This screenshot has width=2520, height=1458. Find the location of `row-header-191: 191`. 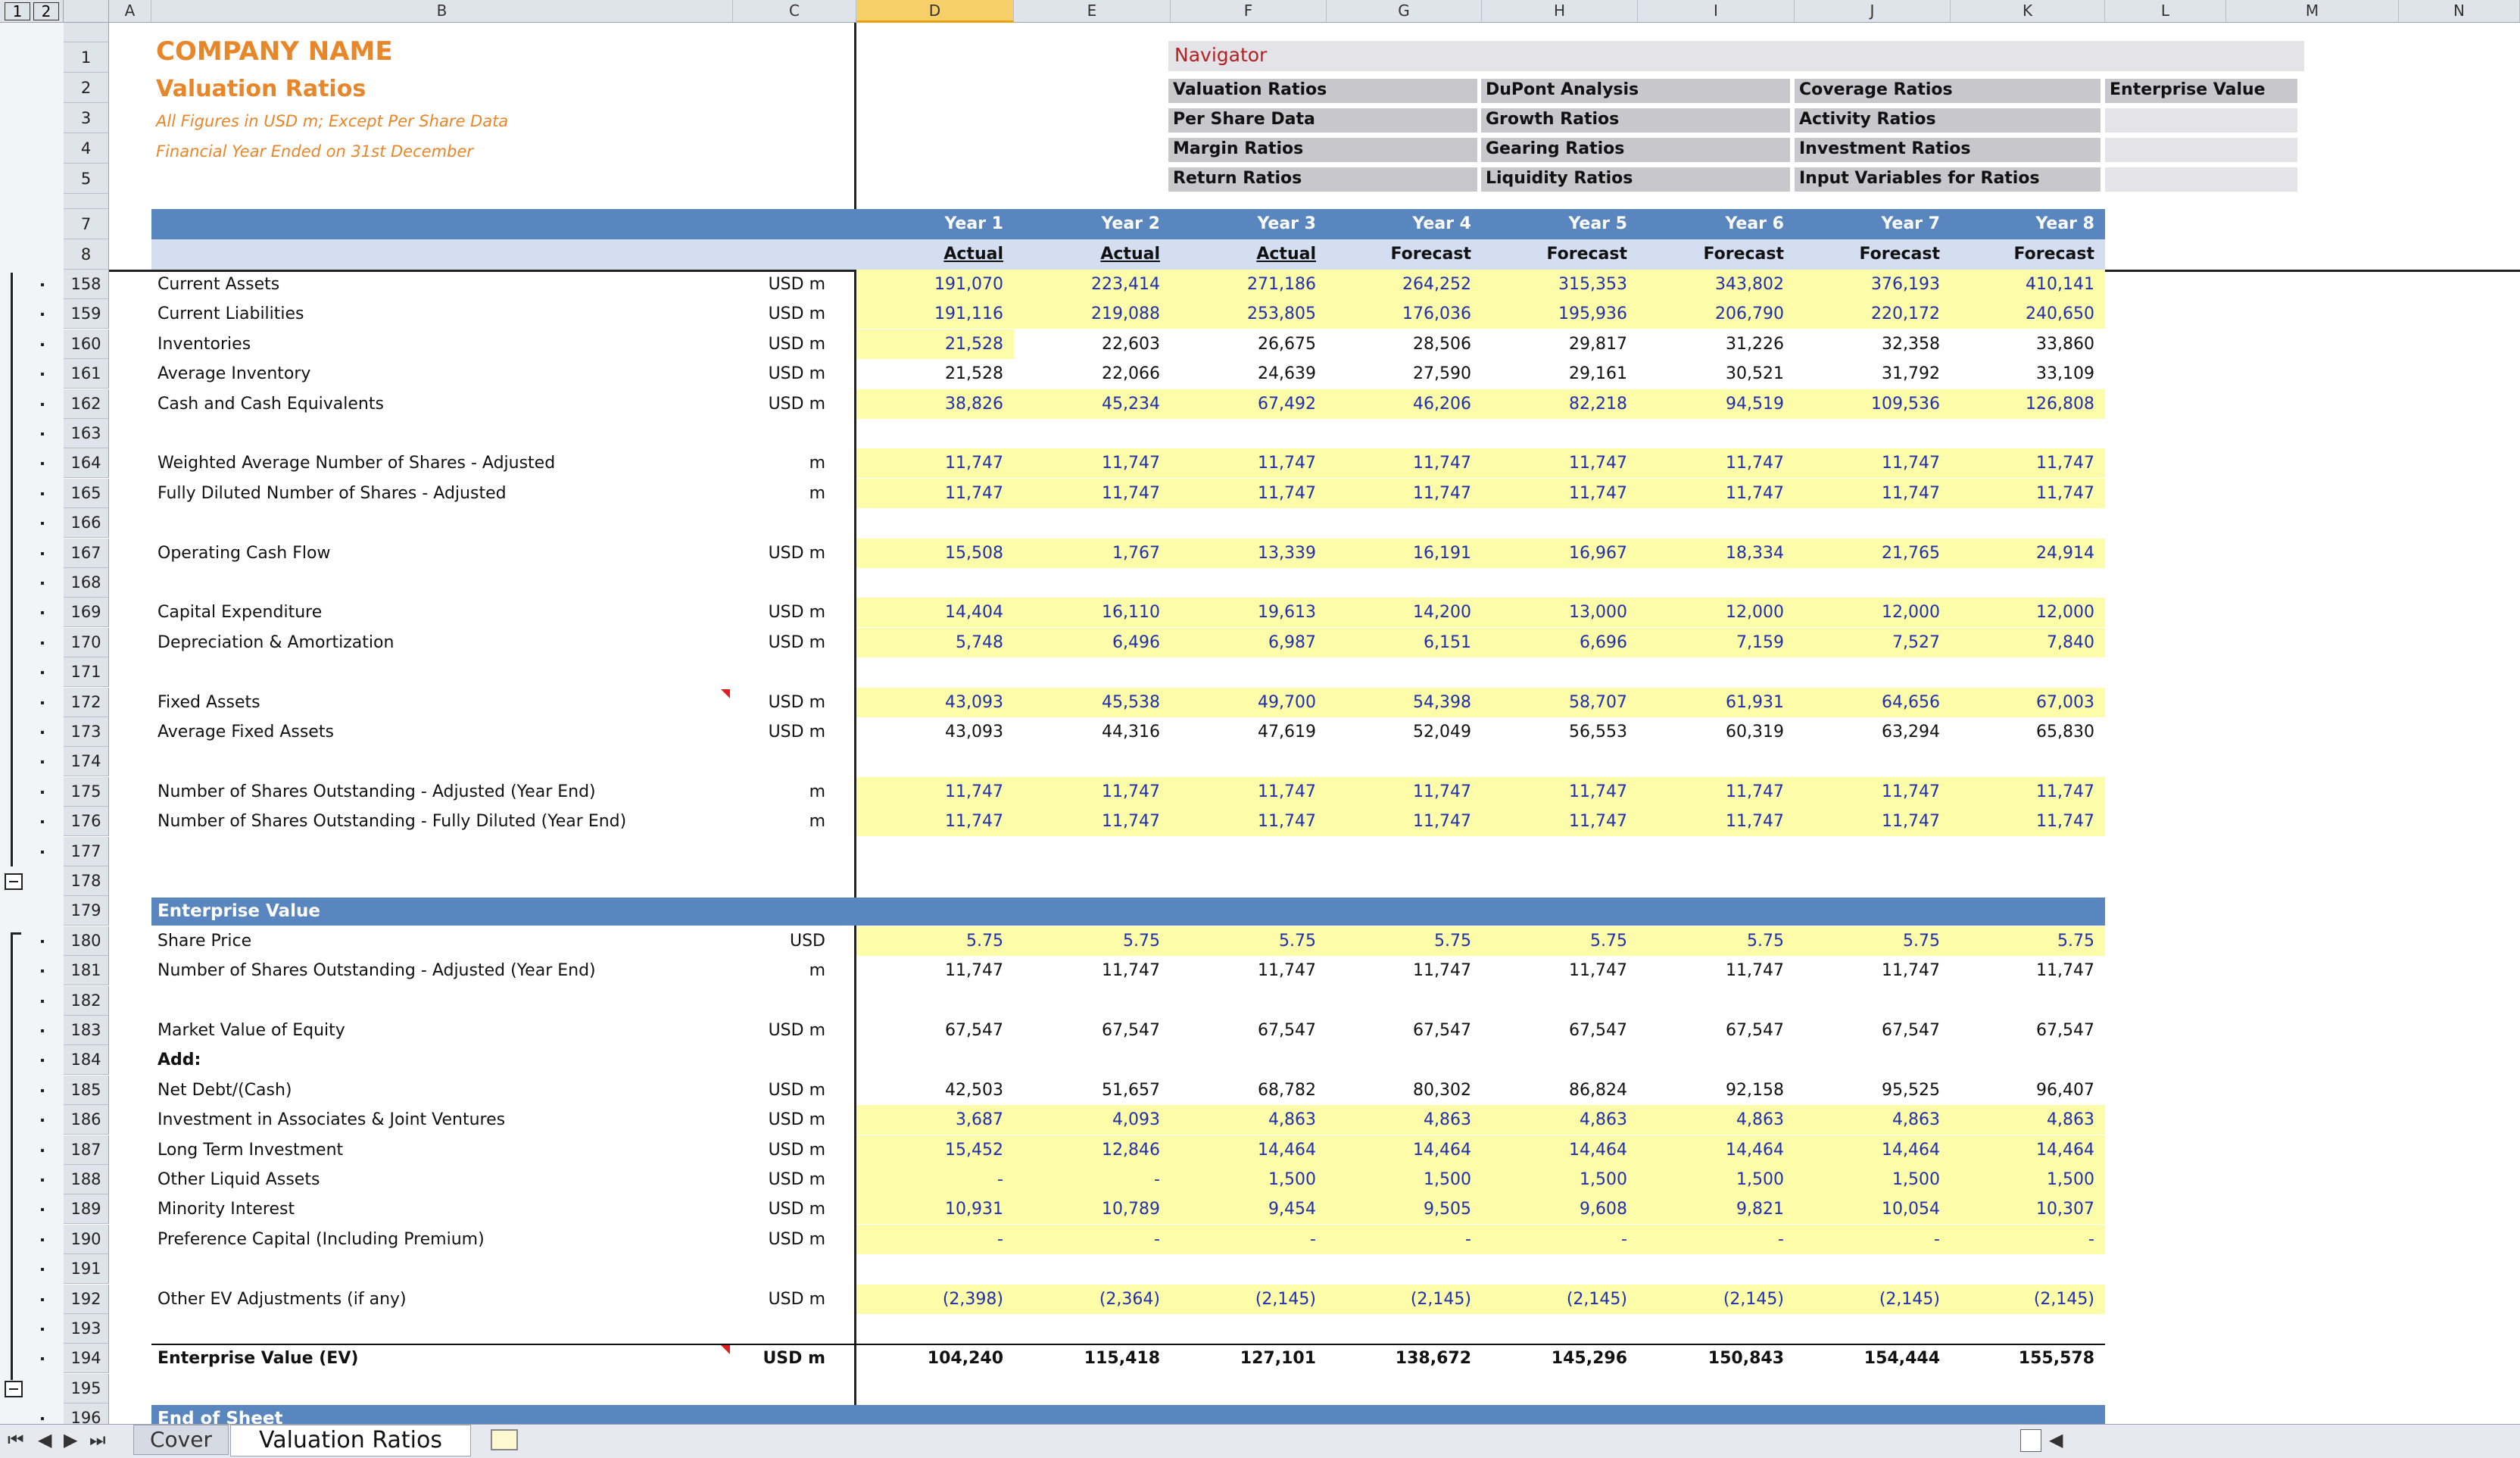

row-header-191: 191 is located at coordinates (86, 1269).